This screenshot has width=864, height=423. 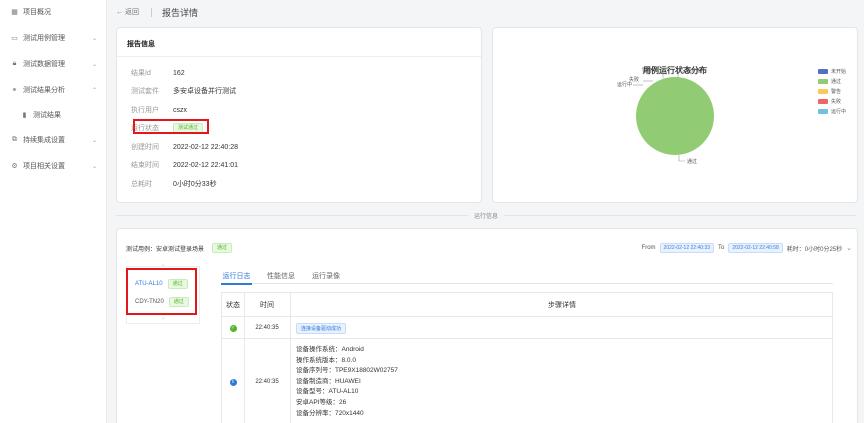 I want to click on tab-label: 运行录像, so click(x=326, y=276).